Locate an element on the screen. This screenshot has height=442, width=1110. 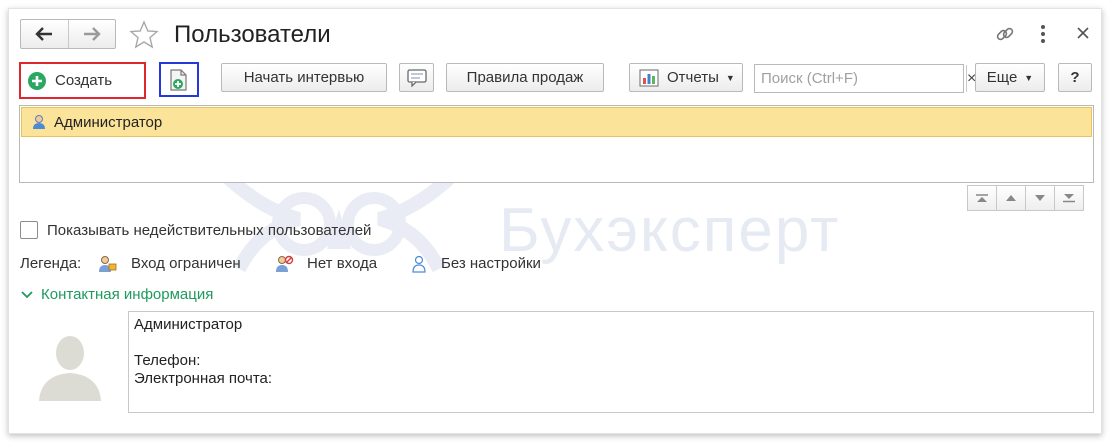
row-name: Администратор is located at coordinates (108, 122).